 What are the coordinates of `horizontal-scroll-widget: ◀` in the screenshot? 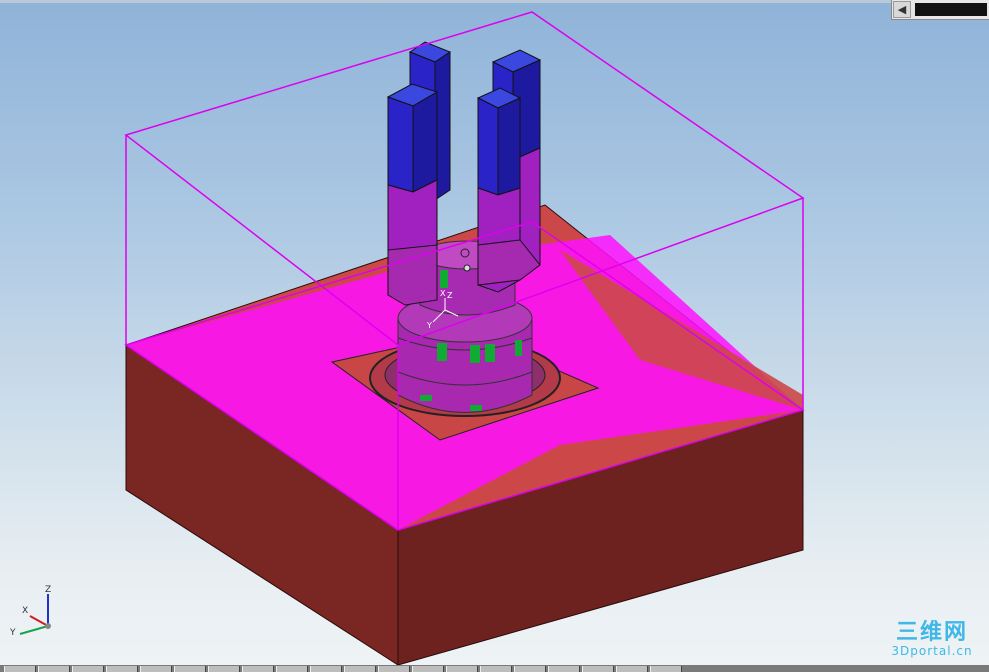 It's located at (940, 10).